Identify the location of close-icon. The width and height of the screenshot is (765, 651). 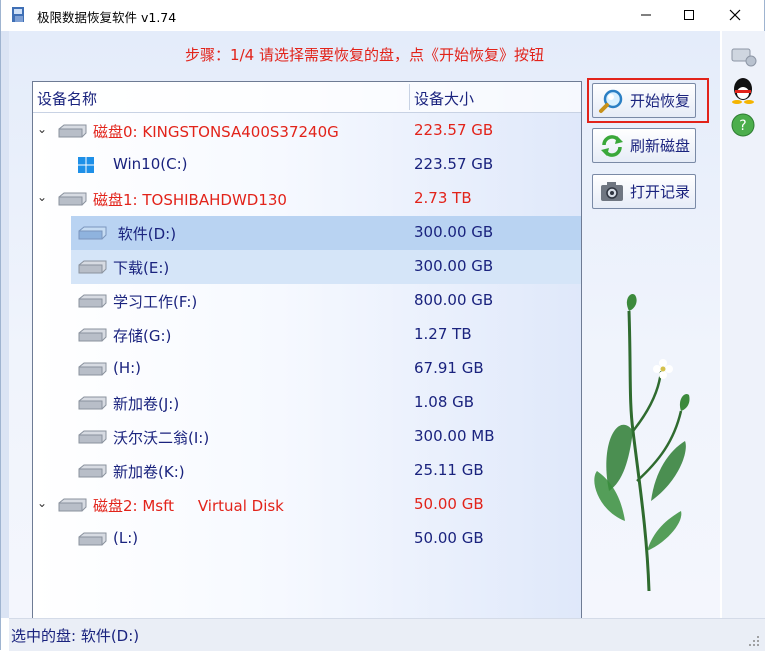
(735, 15).